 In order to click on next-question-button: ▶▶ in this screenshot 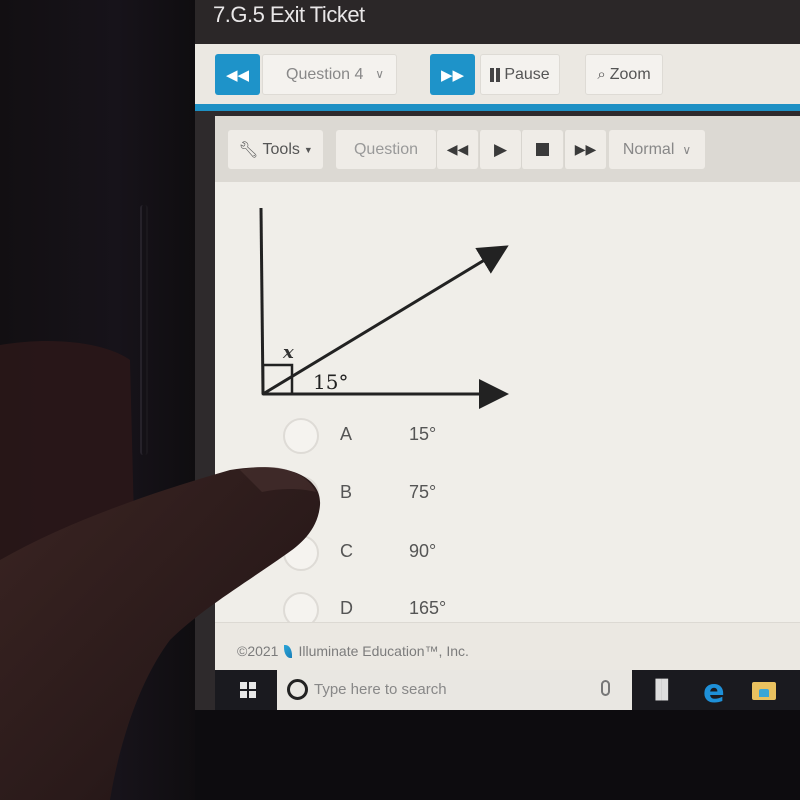, I will do `click(452, 74)`.